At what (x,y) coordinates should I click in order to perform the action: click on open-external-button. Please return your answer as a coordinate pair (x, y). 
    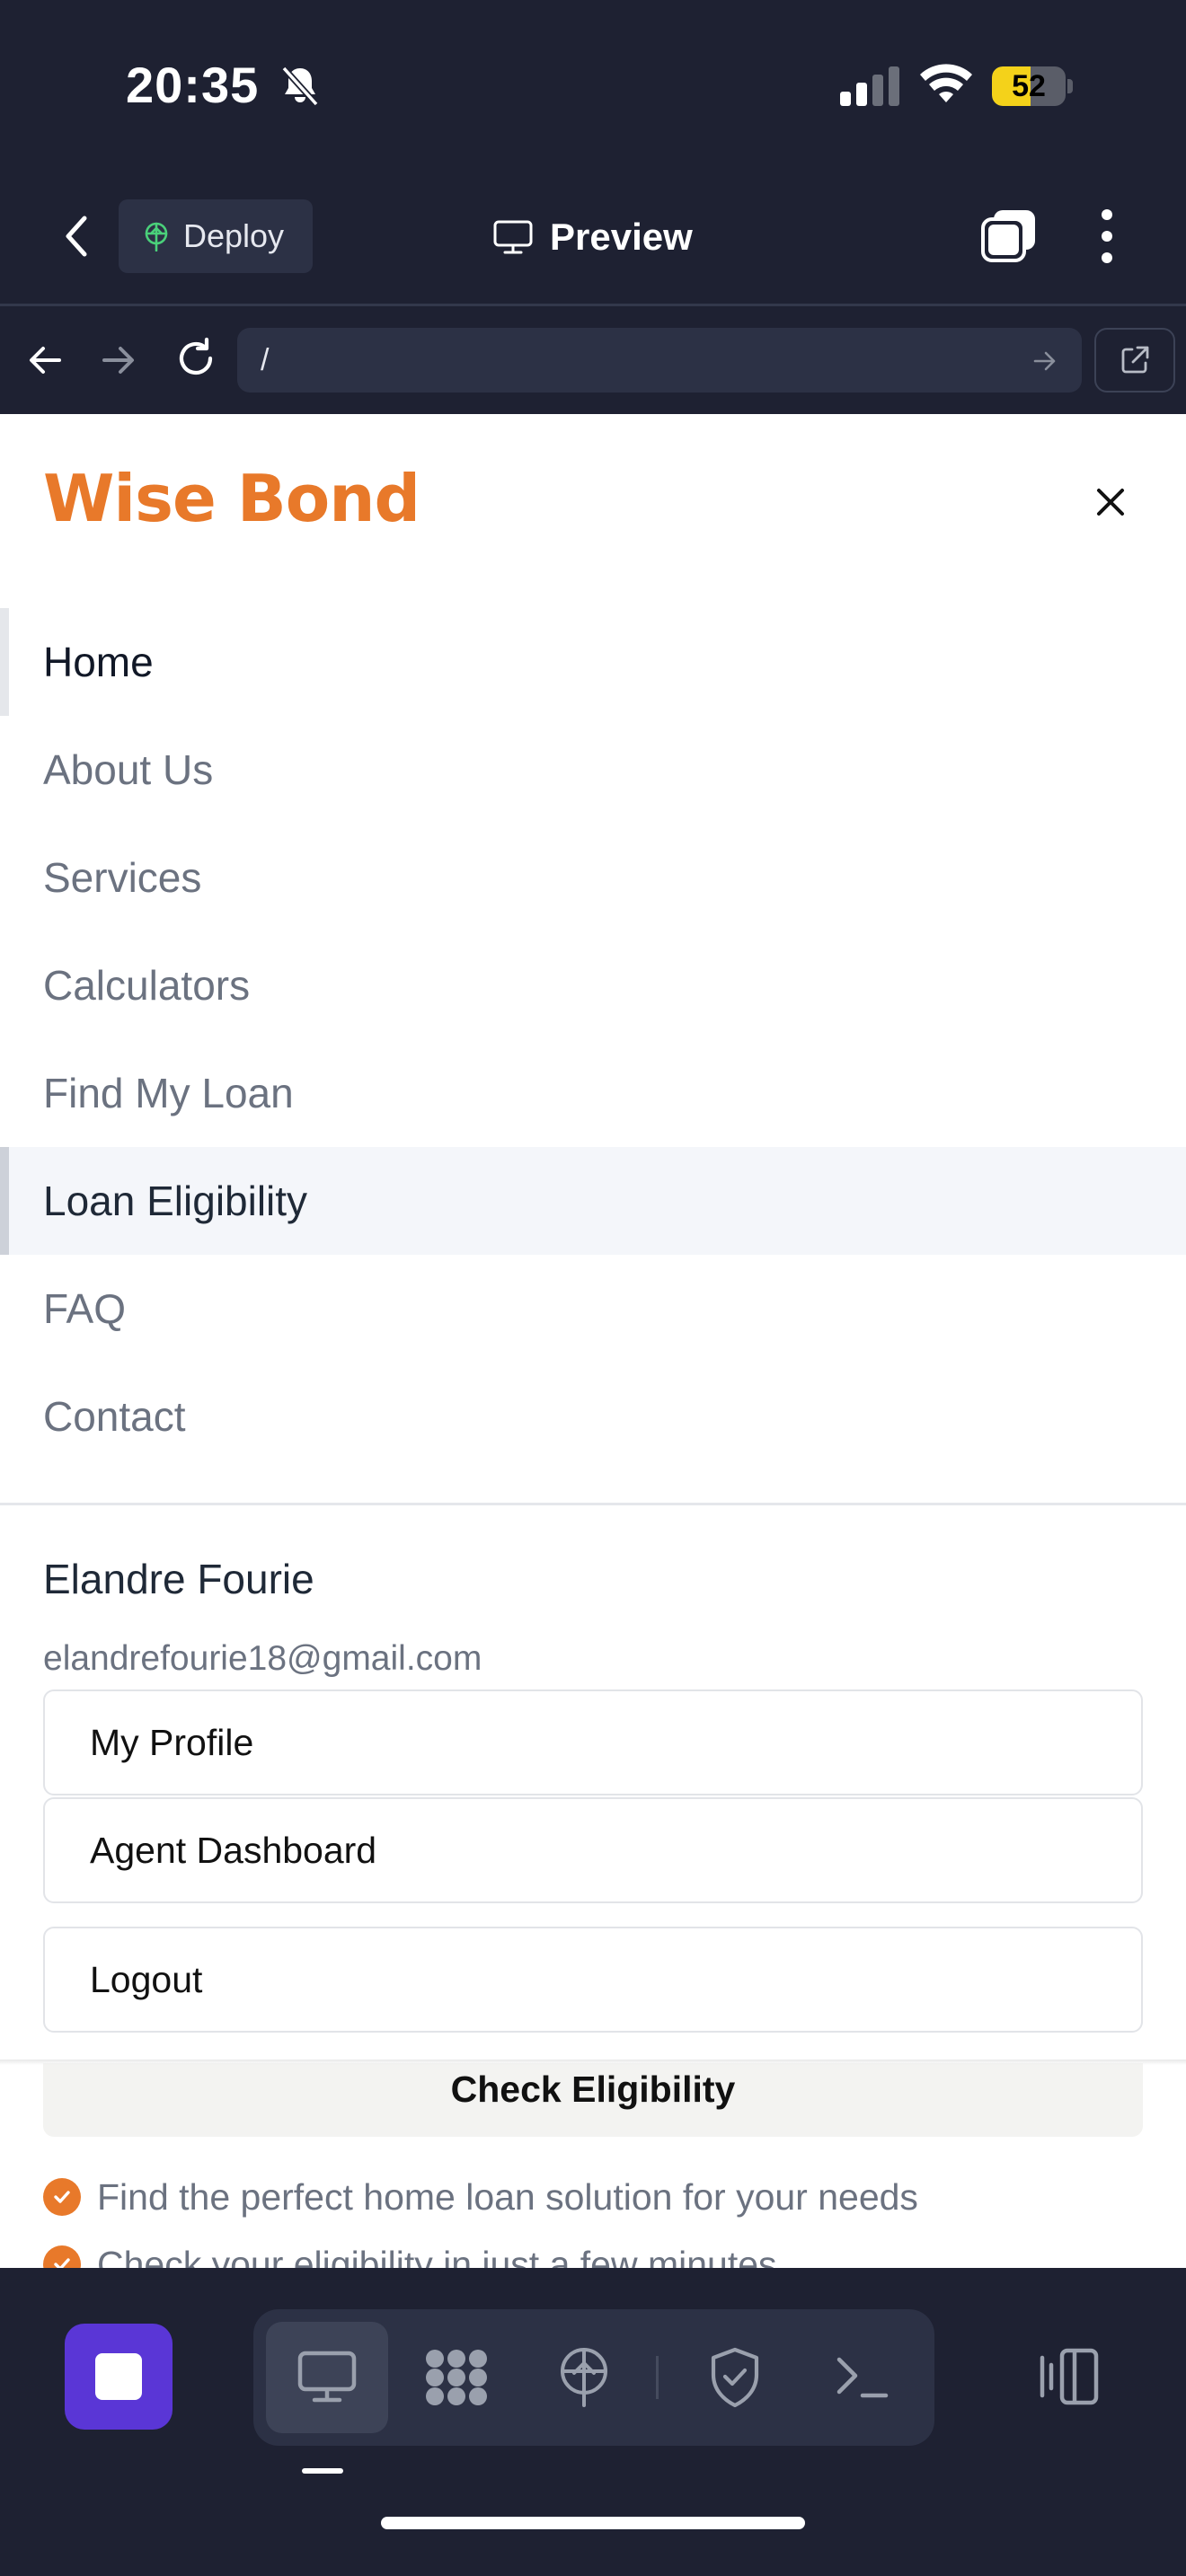
    Looking at the image, I should click on (1134, 360).